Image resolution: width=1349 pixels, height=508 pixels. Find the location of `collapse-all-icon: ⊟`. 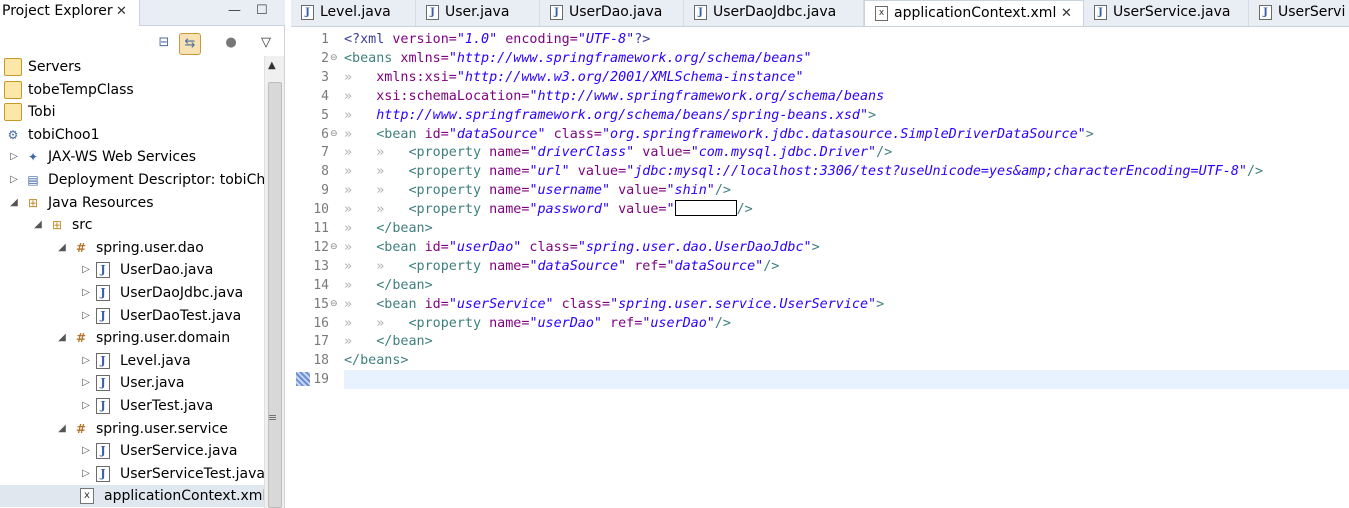

collapse-all-icon: ⊟ is located at coordinates (164, 44).